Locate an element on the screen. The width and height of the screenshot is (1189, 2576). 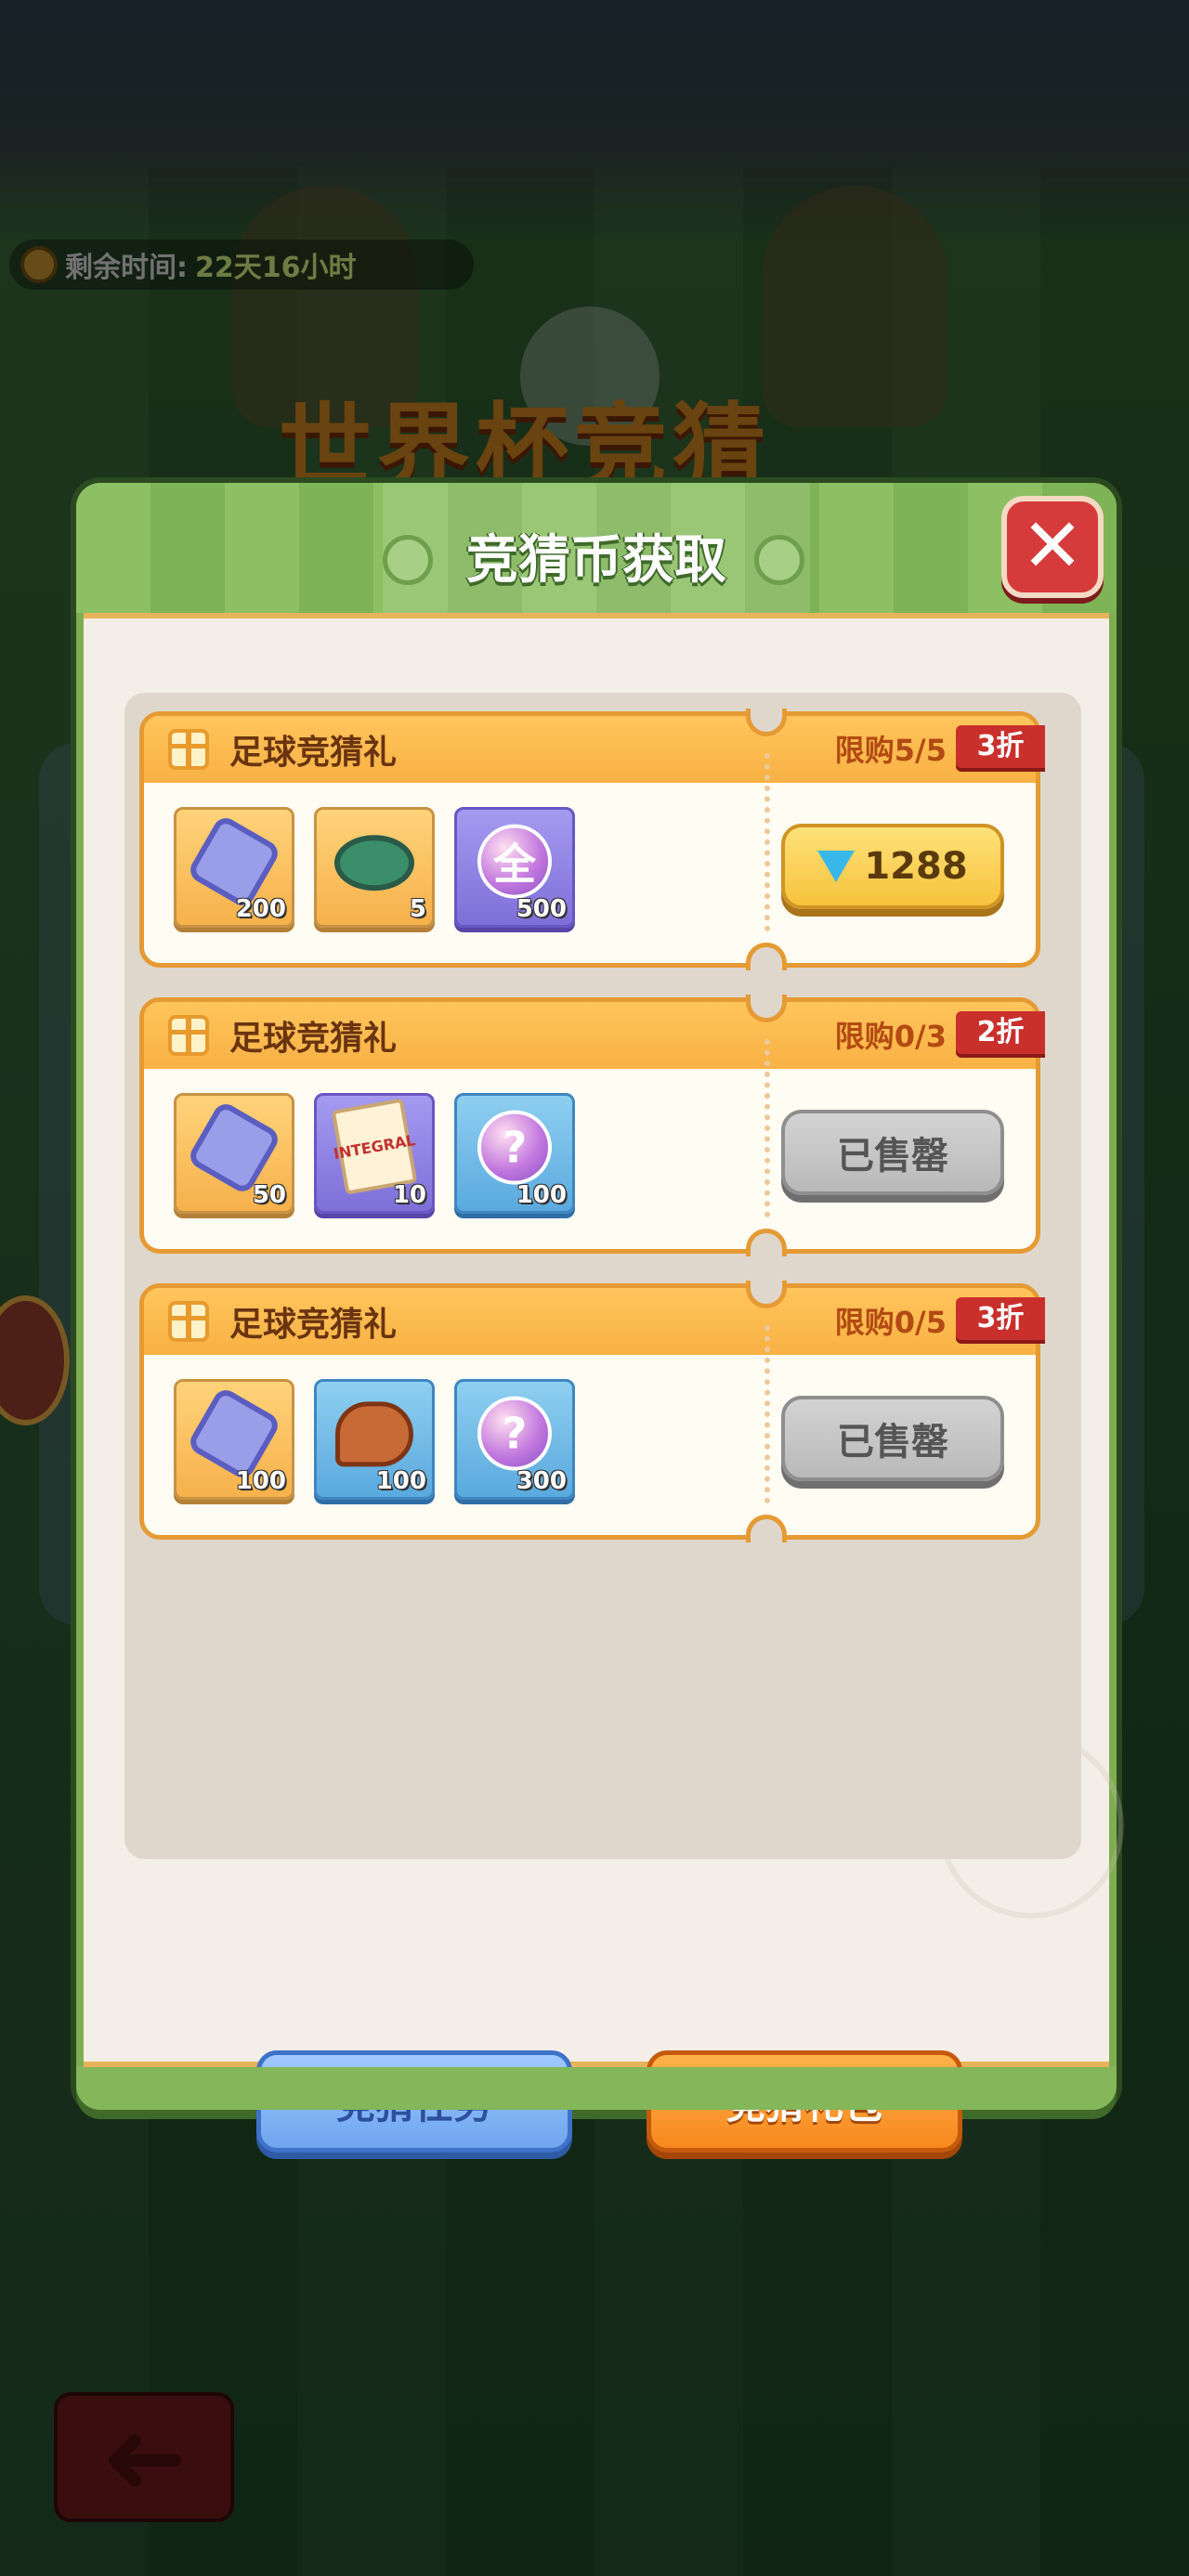
close-button: ✕ is located at coordinates (1053, 547).